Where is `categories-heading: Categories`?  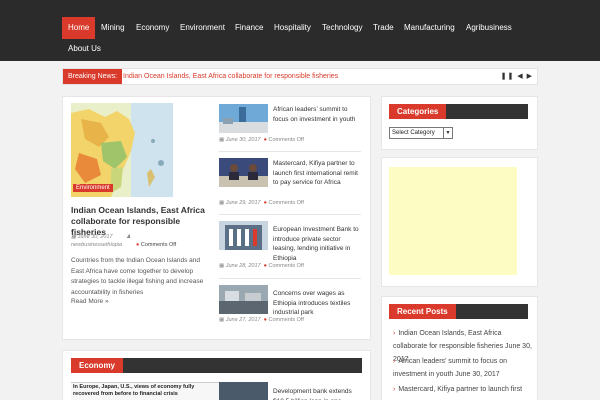
categories-heading: Categories is located at coordinates (418, 111).